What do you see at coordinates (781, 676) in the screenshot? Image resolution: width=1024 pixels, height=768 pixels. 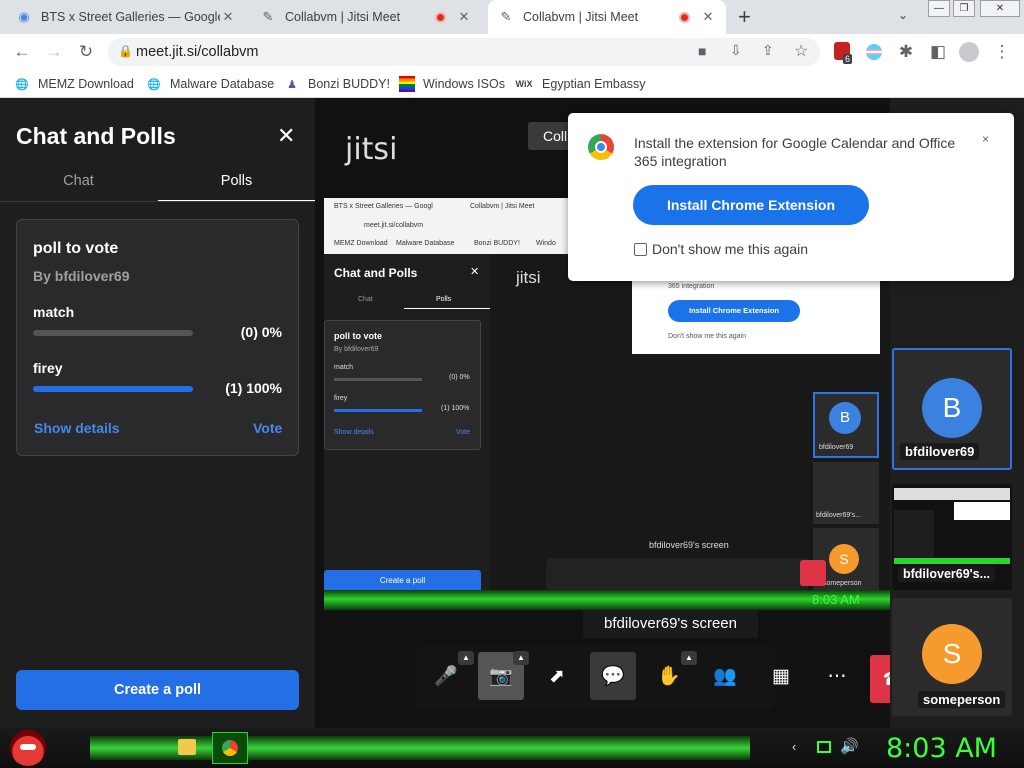 I see `tile-view-button: ▦` at bounding box center [781, 676].